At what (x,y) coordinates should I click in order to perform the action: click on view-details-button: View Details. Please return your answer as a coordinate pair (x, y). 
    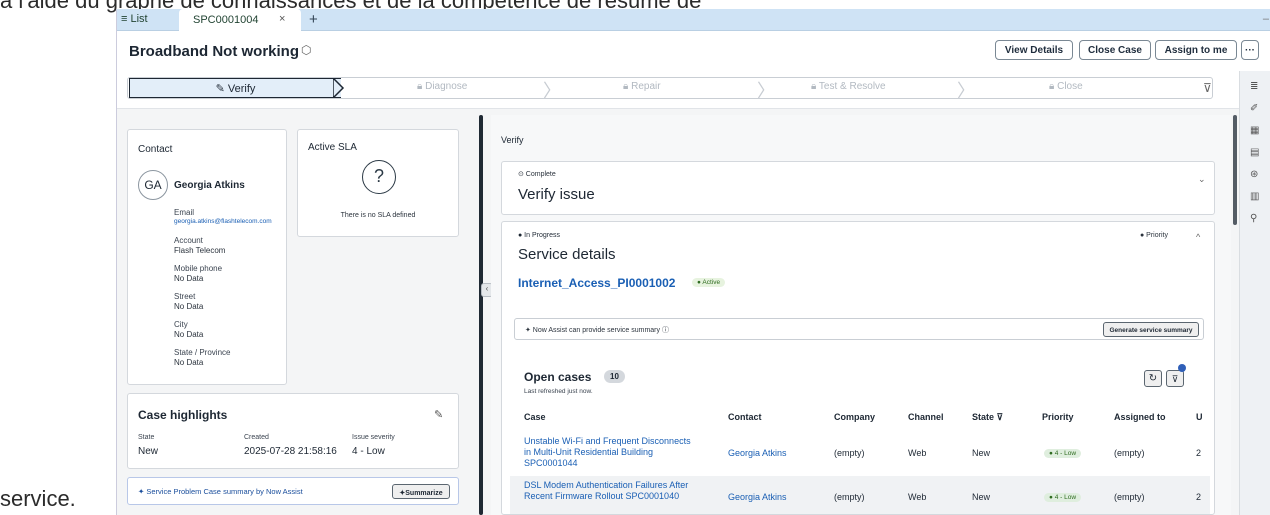
    Looking at the image, I should click on (1034, 50).